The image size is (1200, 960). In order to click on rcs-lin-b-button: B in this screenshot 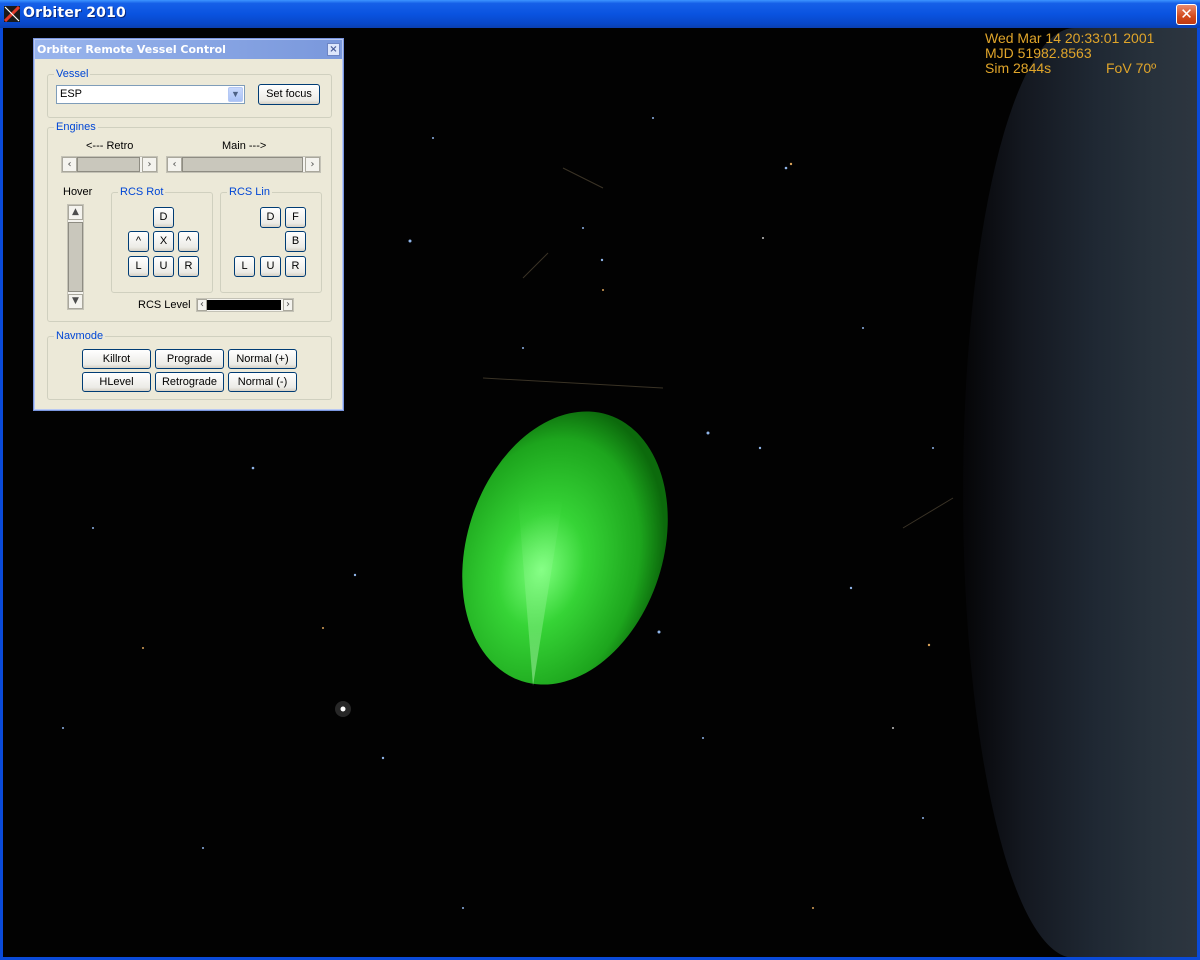, I will do `click(295, 241)`.